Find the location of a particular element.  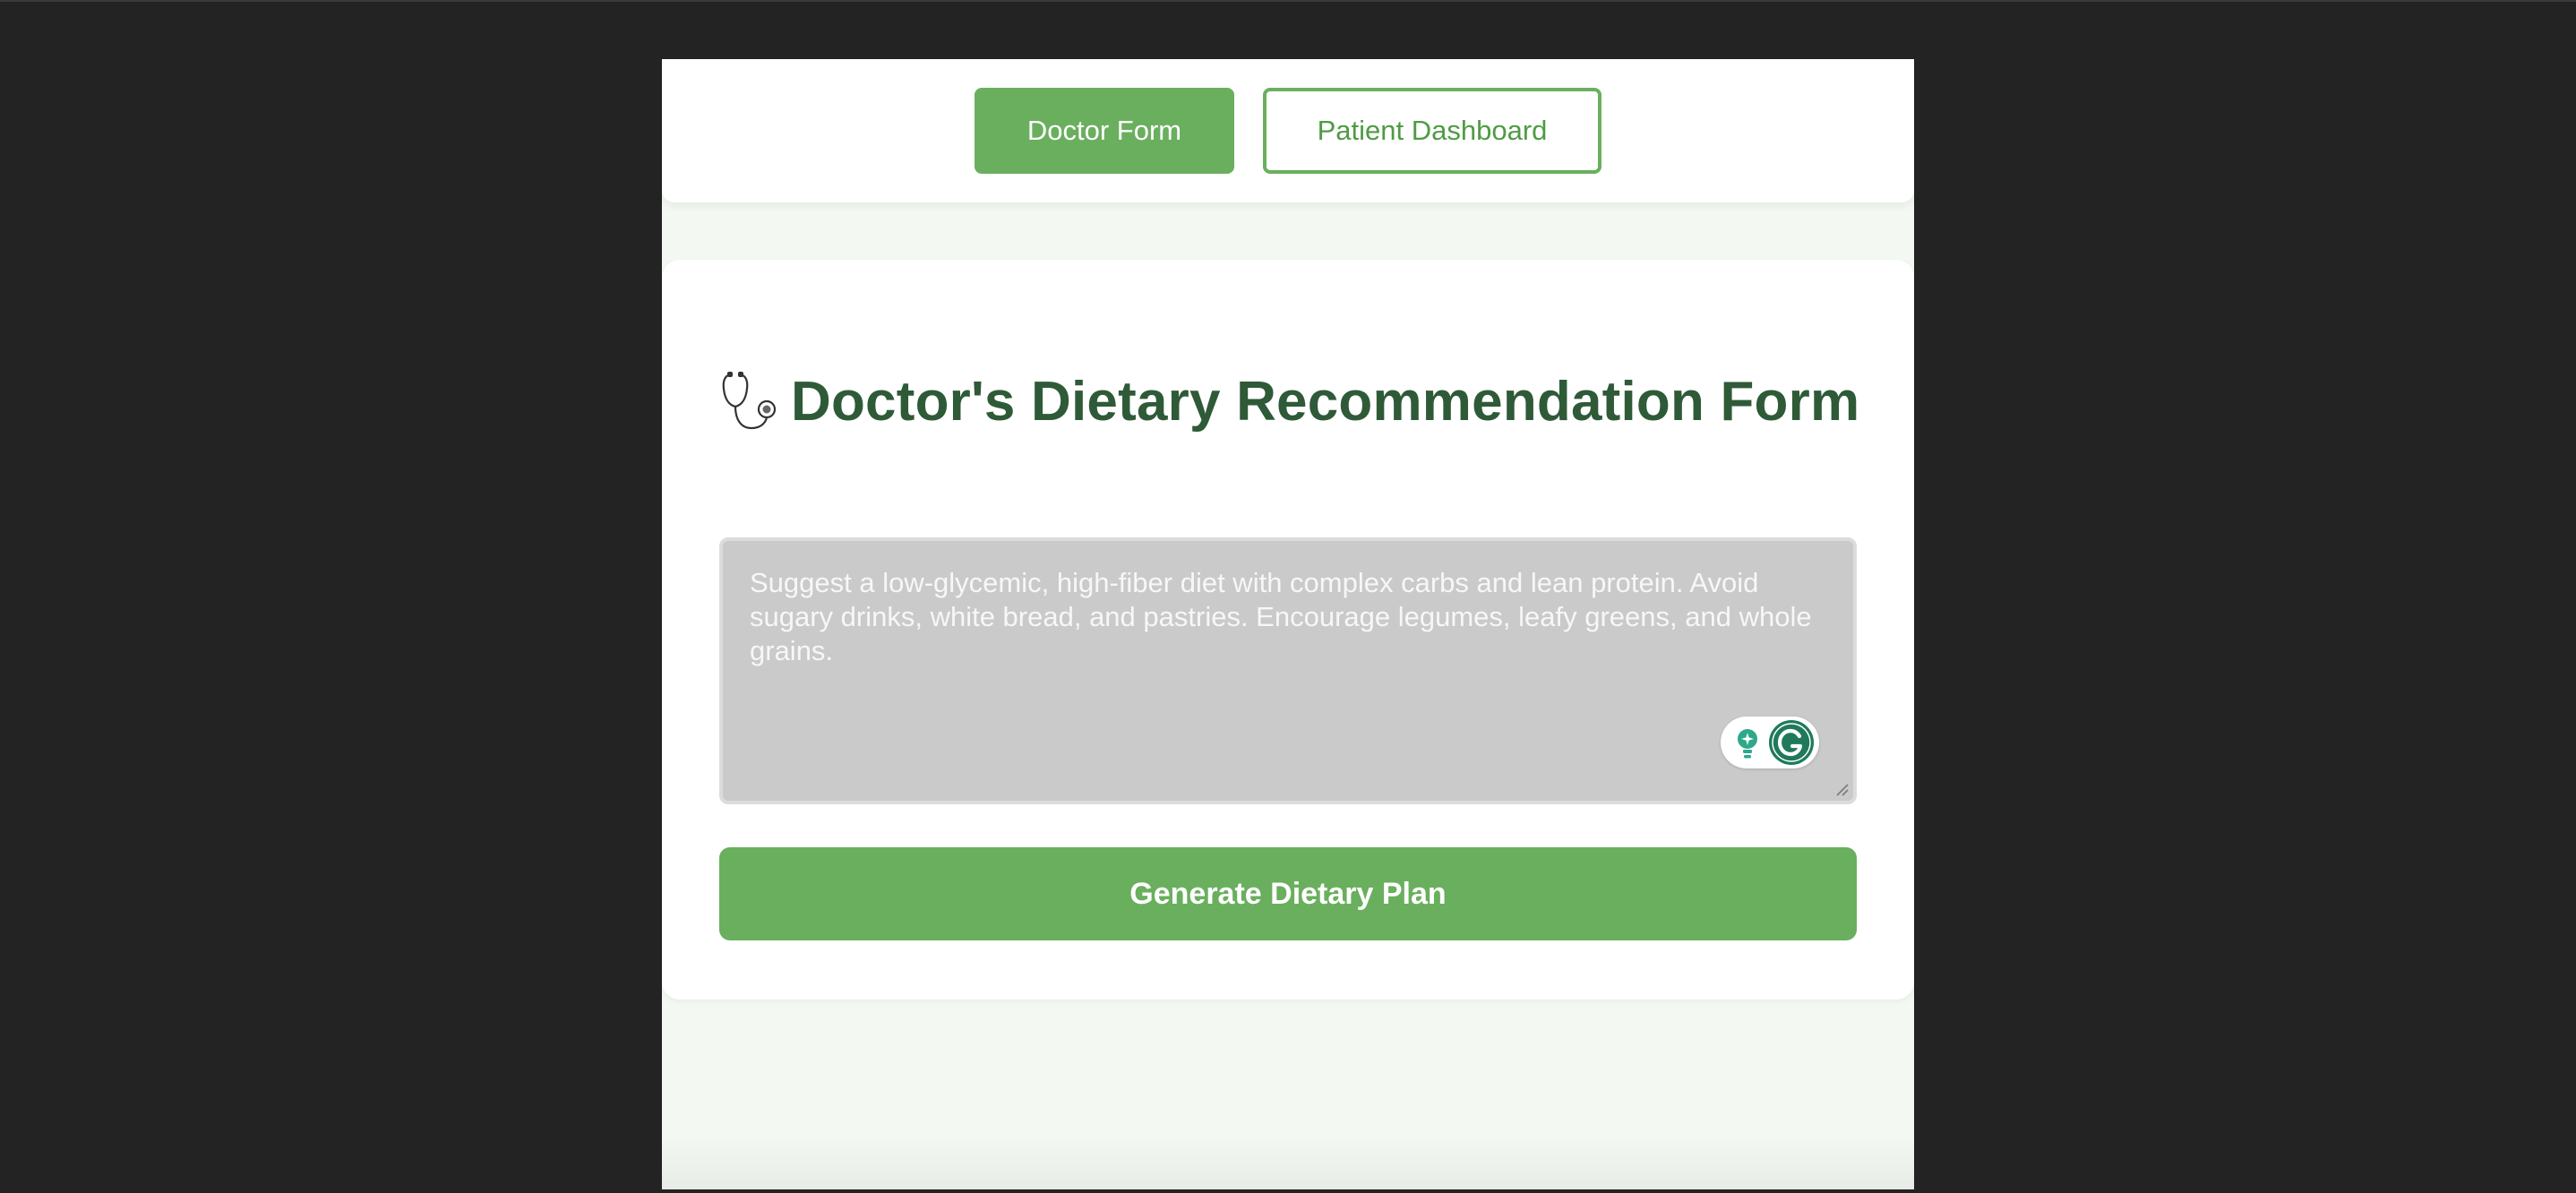

stethoscope-icon is located at coordinates (749, 401).